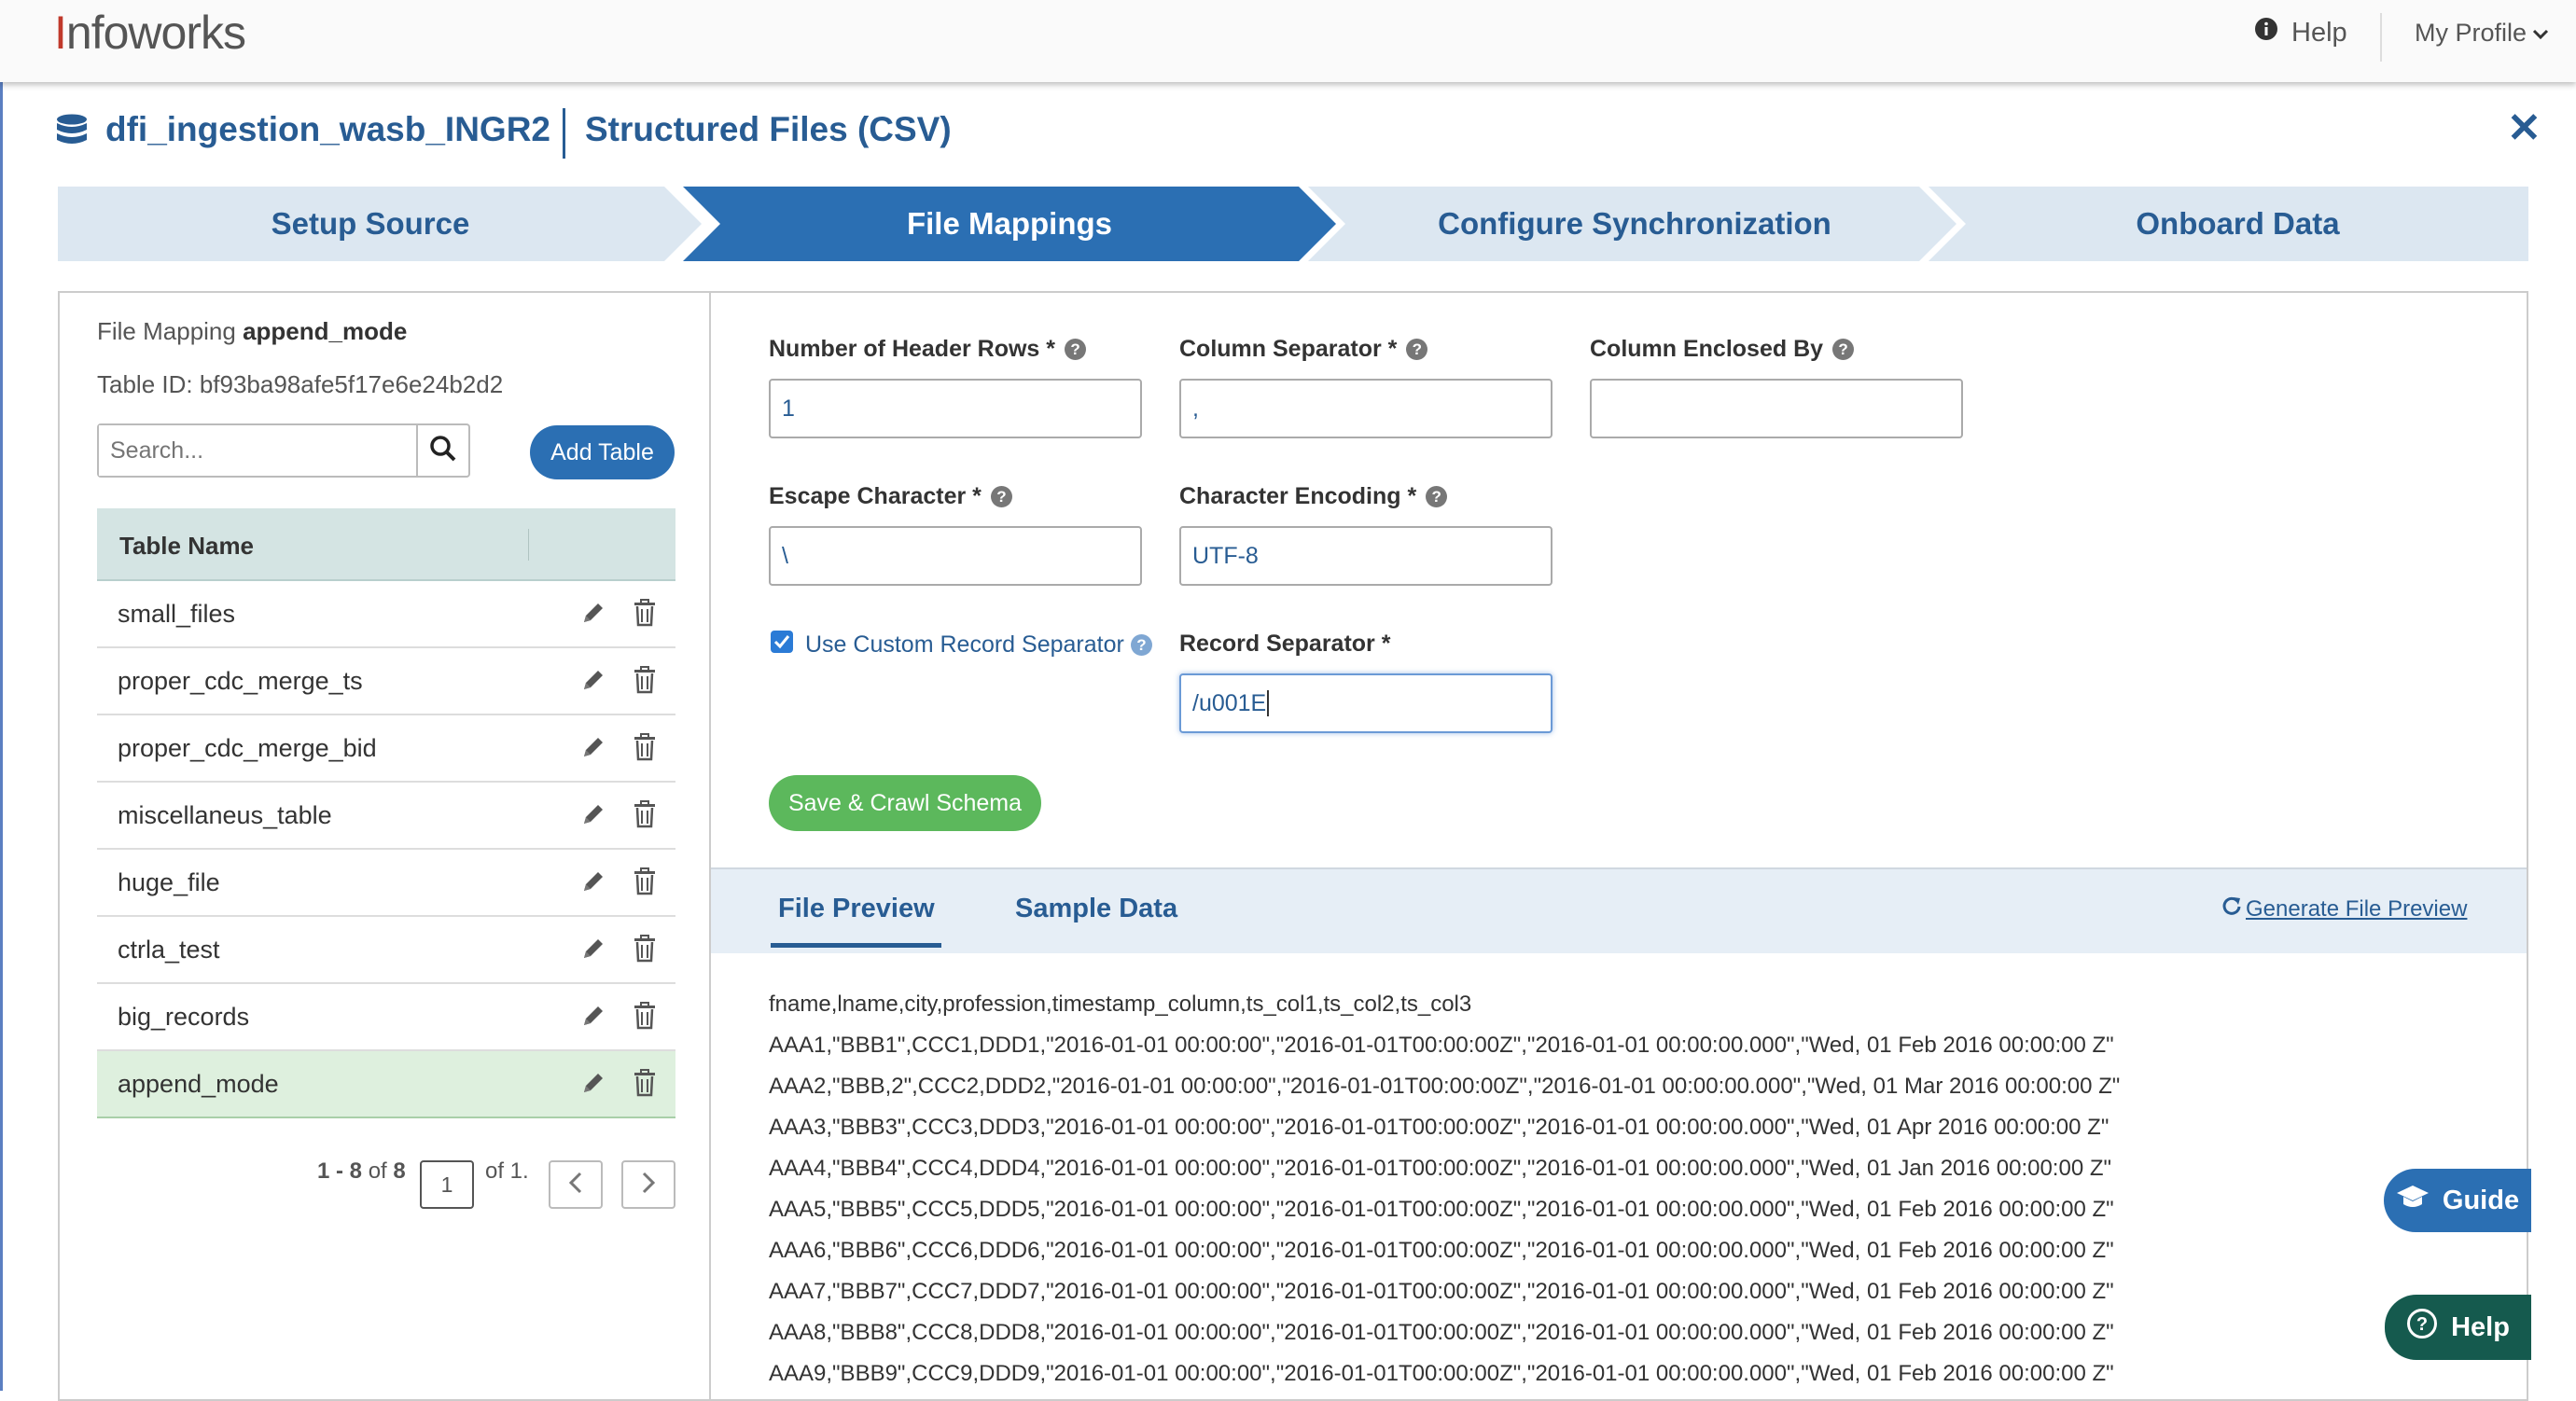  I want to click on table-name: ctrla_test, so click(169, 950).